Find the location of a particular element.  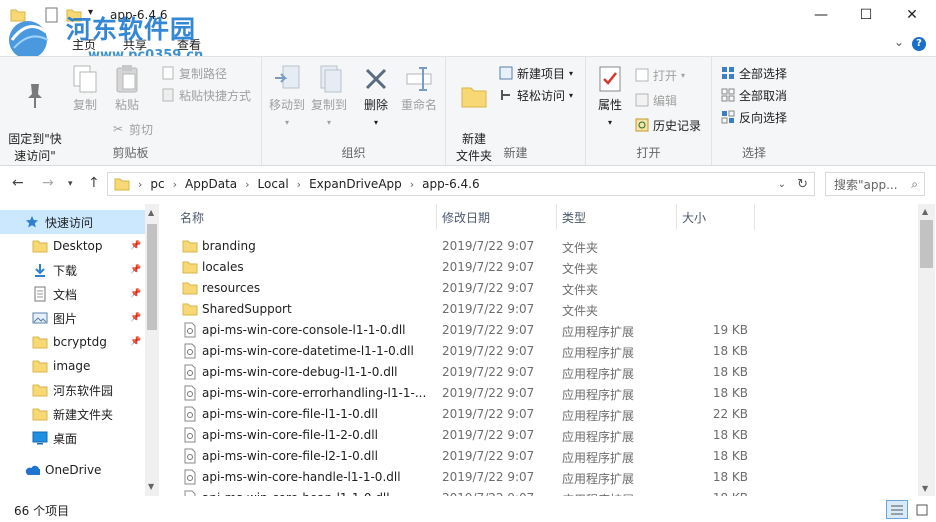

paste-button: 粘贴 is located at coordinates (127, 88).